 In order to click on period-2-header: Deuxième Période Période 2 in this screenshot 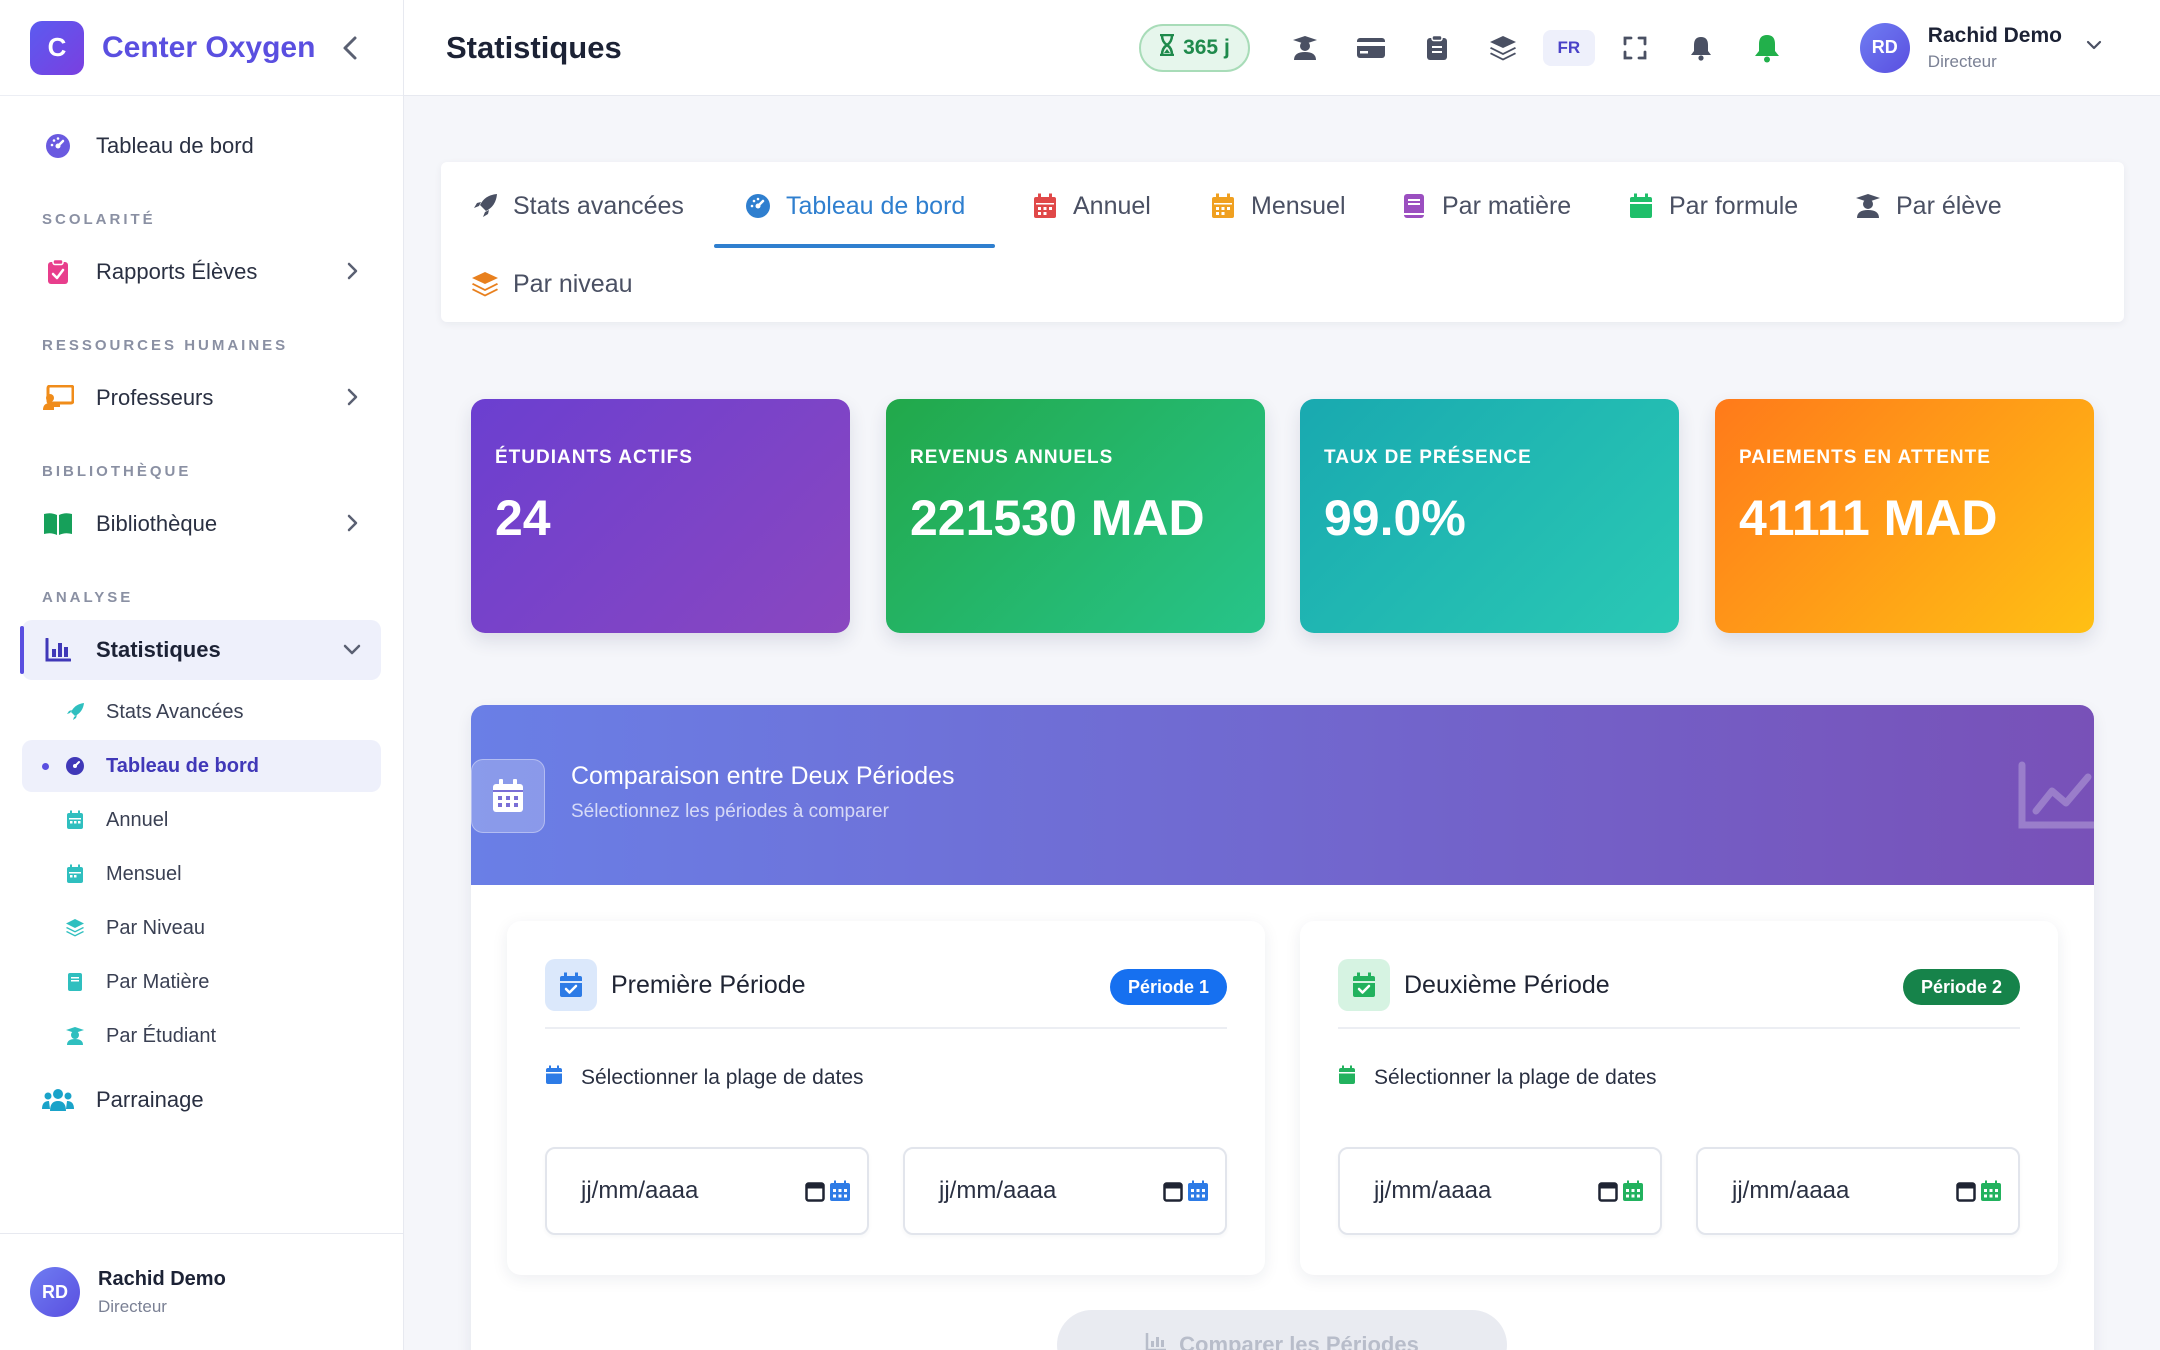, I will do `click(1679, 994)`.